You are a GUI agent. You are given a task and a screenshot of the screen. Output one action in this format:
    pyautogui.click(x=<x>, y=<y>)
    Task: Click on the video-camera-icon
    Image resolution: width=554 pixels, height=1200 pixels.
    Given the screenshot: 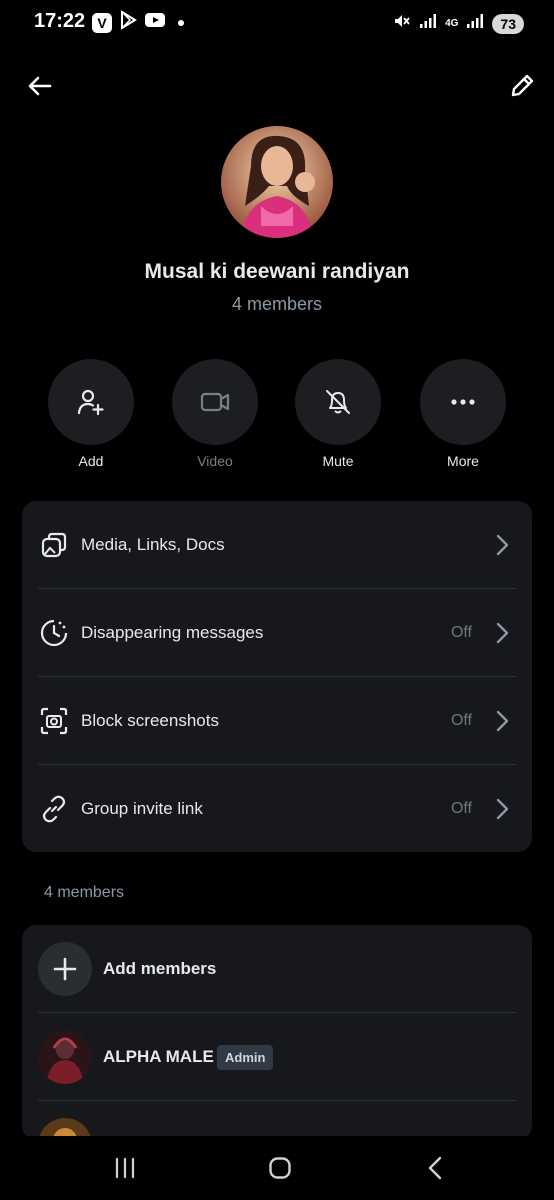 What is the action you would take?
    pyautogui.click(x=215, y=402)
    